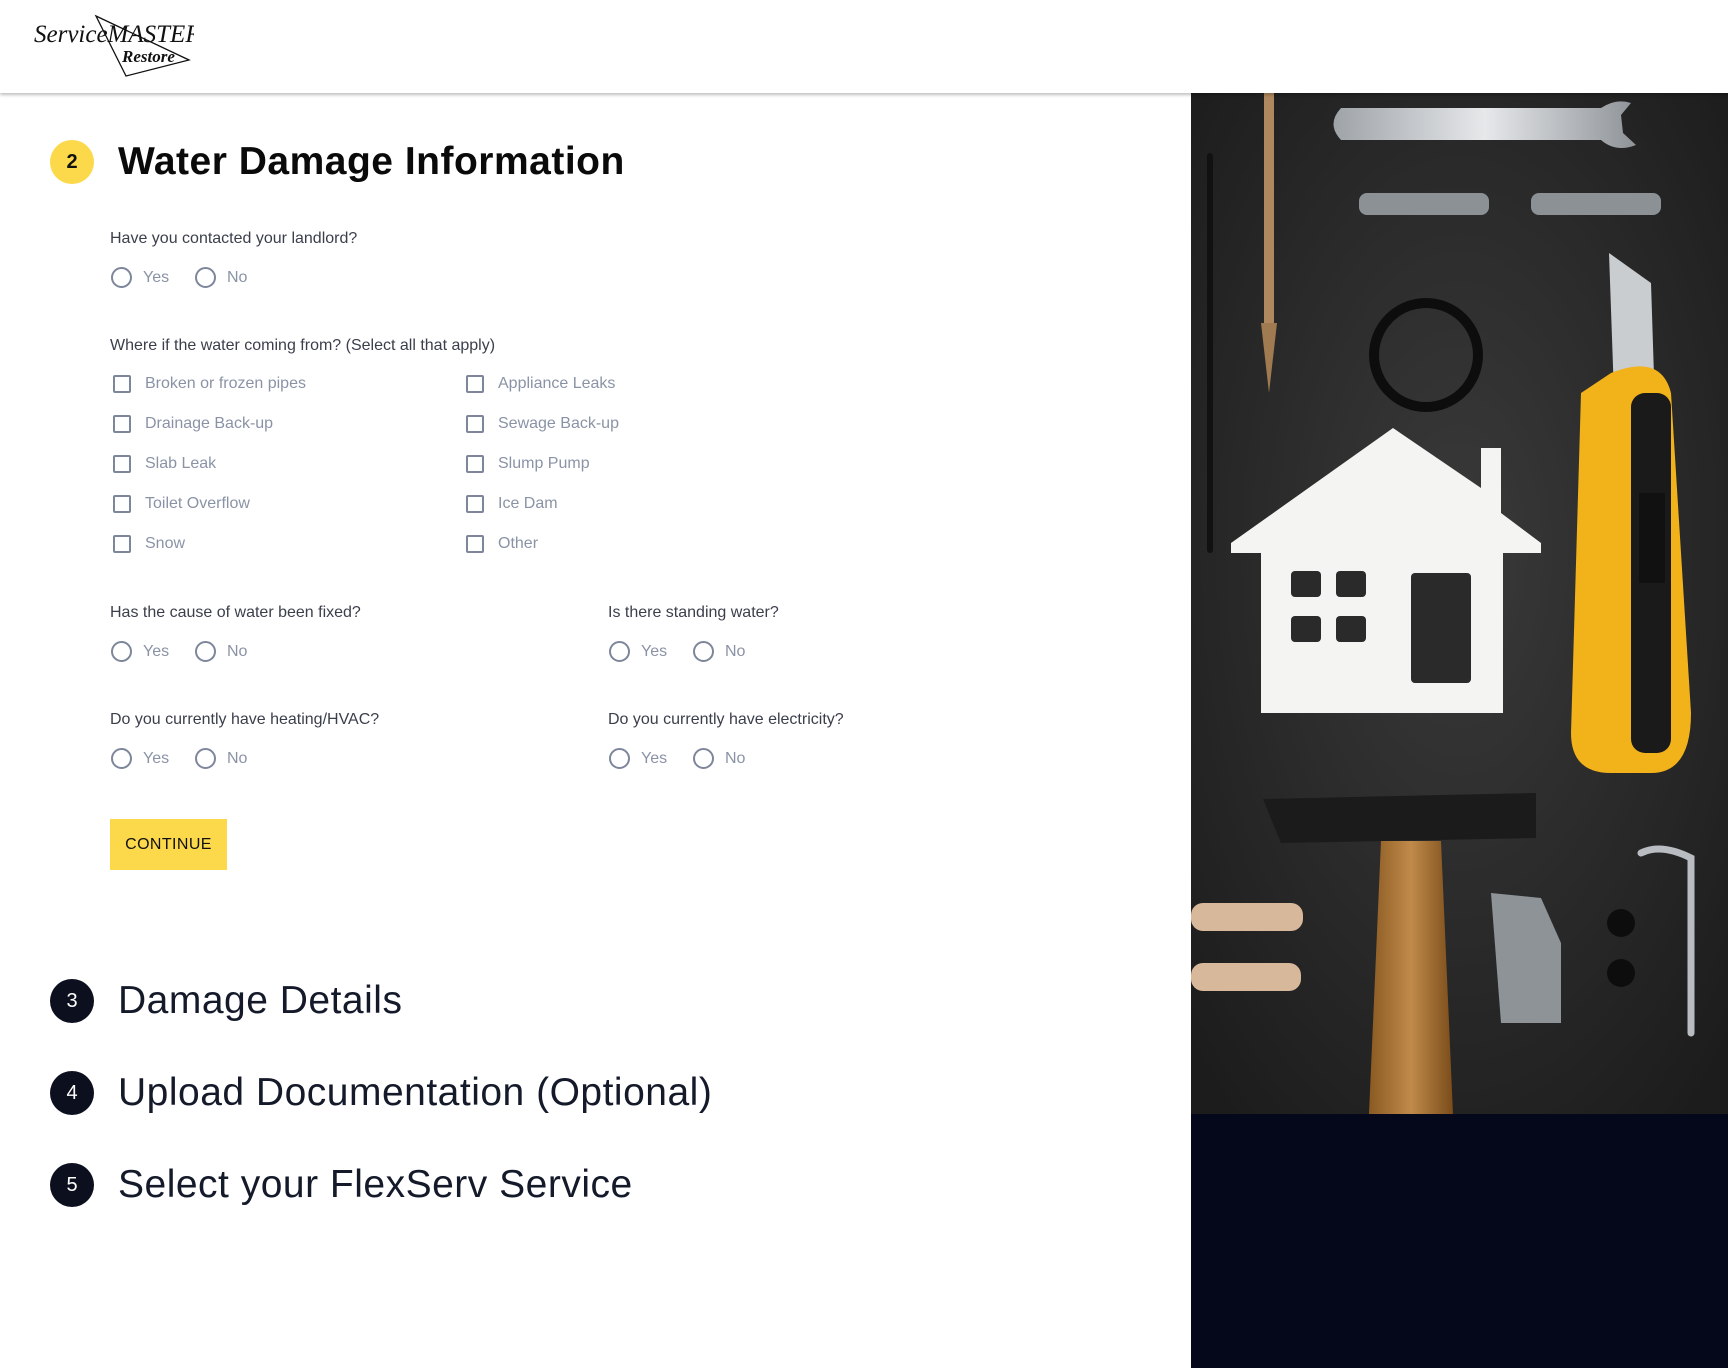  What do you see at coordinates (864, 46) in the screenshot?
I see `site-header: ServiceMASTER Restore` at bounding box center [864, 46].